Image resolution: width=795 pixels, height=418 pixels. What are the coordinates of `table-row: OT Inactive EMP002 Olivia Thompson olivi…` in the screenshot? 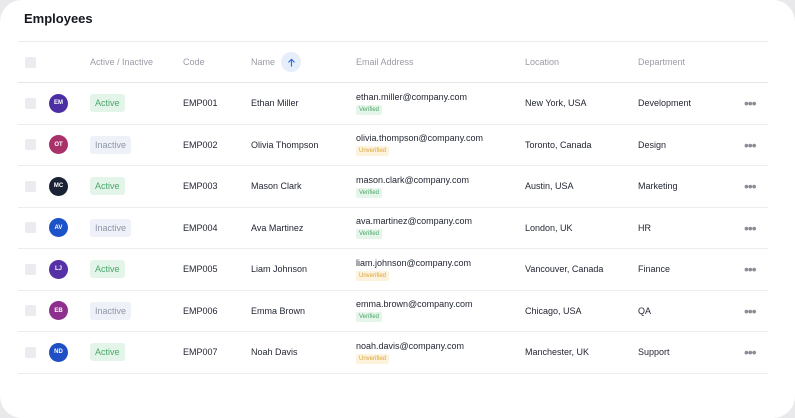 It's located at (393, 145).